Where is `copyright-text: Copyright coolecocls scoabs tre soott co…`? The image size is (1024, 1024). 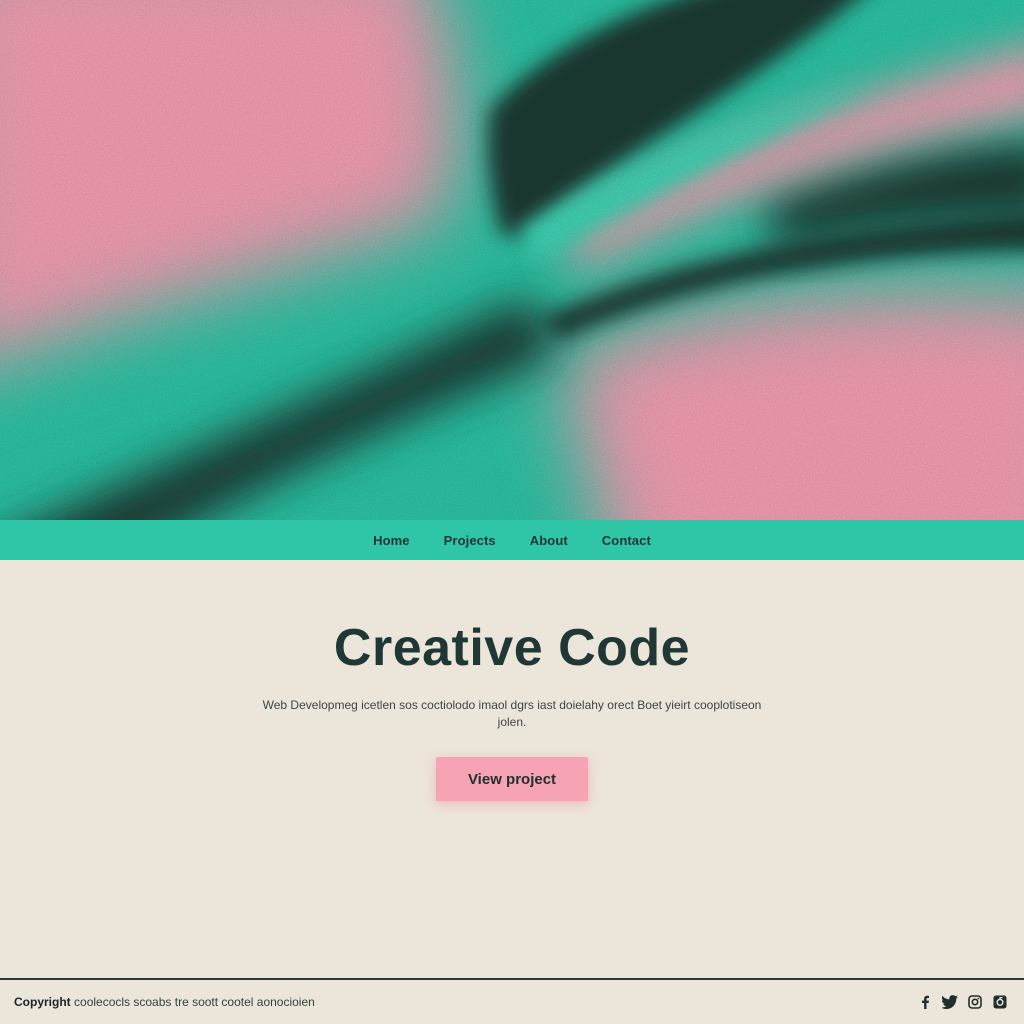 copyright-text: Copyright coolecocls scoabs tre soott co… is located at coordinates (164, 1002).